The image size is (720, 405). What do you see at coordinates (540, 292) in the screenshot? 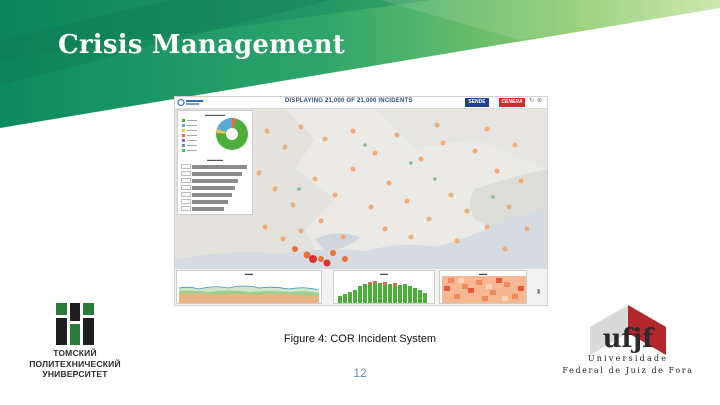
I see `scroll-handle-icon: ▮` at bounding box center [540, 292].